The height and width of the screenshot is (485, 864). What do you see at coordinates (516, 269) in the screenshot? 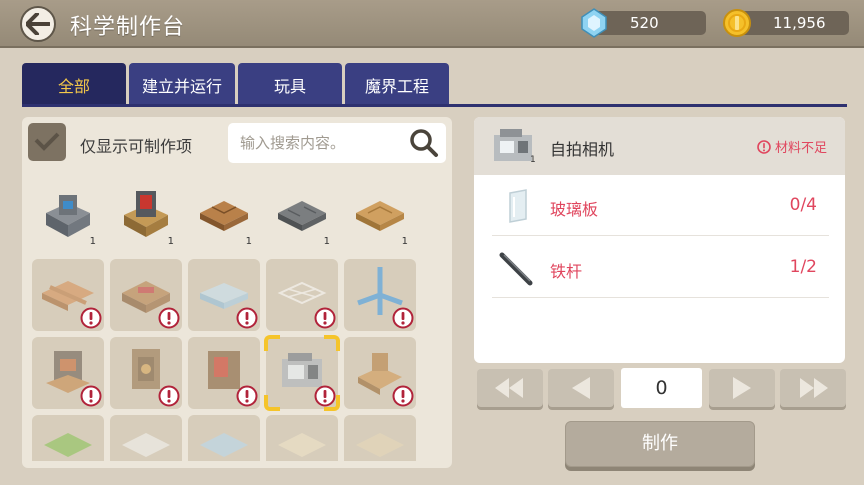
I see `iron-rod-icon` at bounding box center [516, 269].